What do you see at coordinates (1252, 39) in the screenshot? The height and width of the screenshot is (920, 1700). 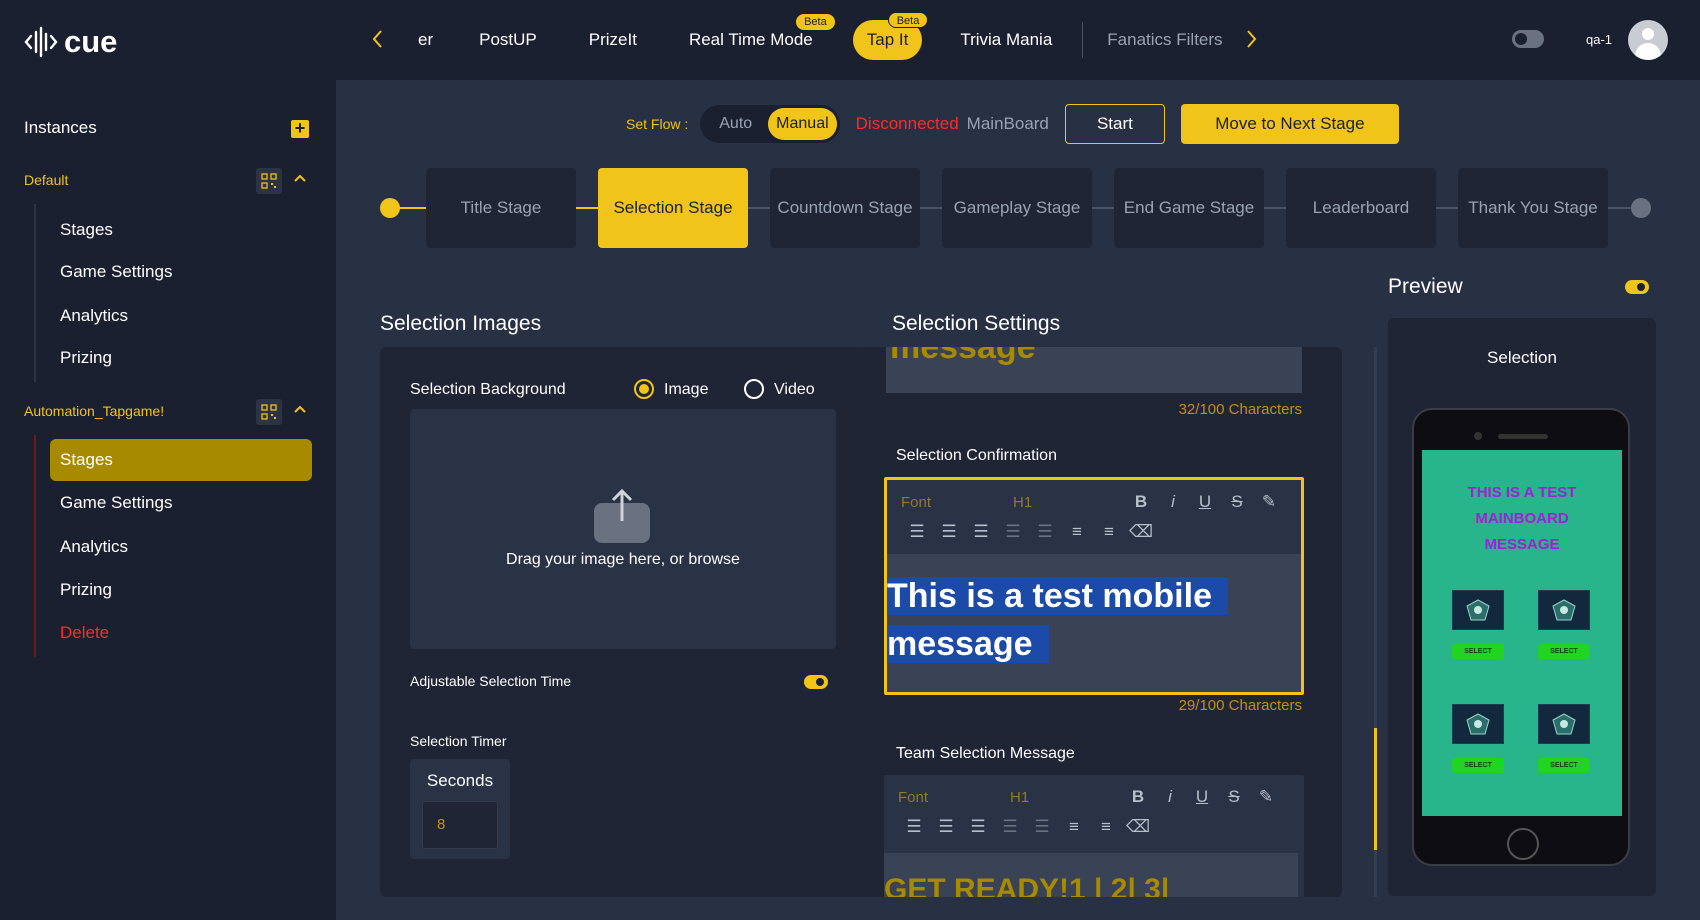 I see `tabs-next-arrow-icon` at bounding box center [1252, 39].